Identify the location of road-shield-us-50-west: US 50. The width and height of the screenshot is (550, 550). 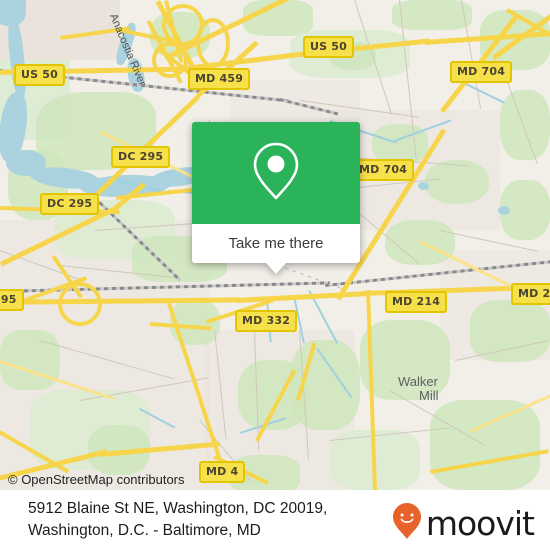
(39, 75).